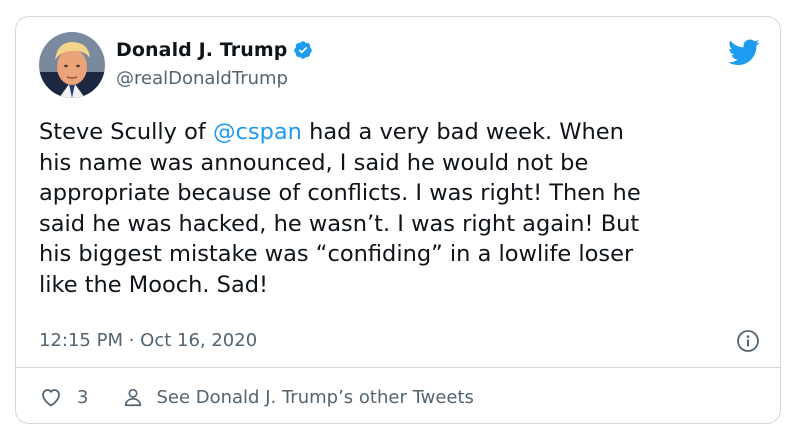 The image size is (800, 442). I want to click on tweet-text-part: Steve Scully of, so click(126, 132).